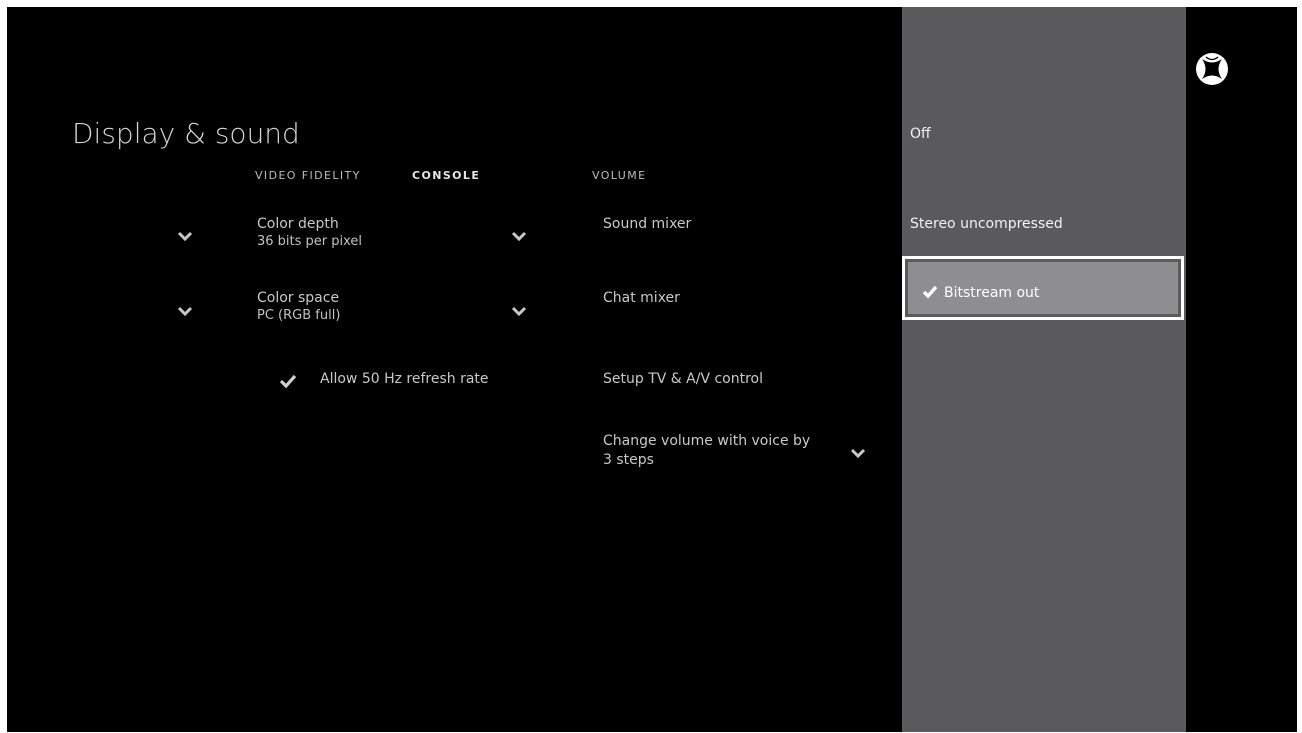  Describe the element at coordinates (920, 134) in the screenshot. I see `option-off: Off` at that location.